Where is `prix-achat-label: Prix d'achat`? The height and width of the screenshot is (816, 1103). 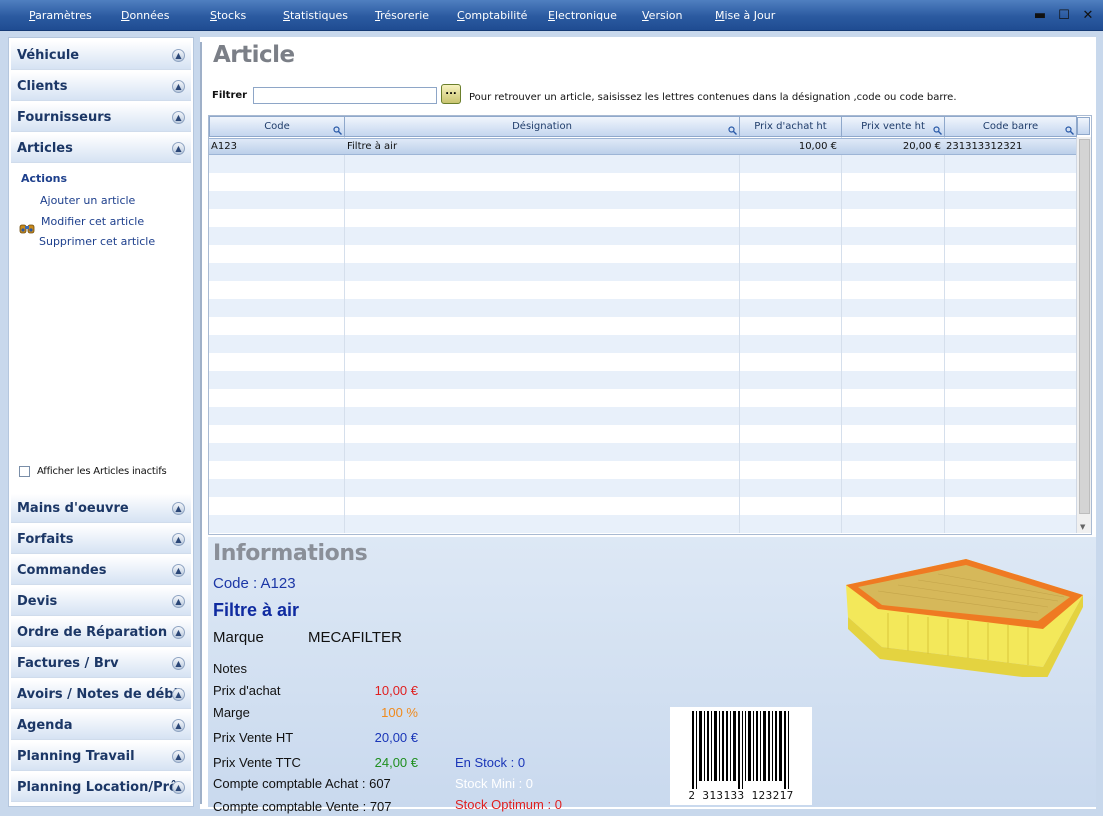 prix-achat-label: Prix d'achat is located at coordinates (247, 690).